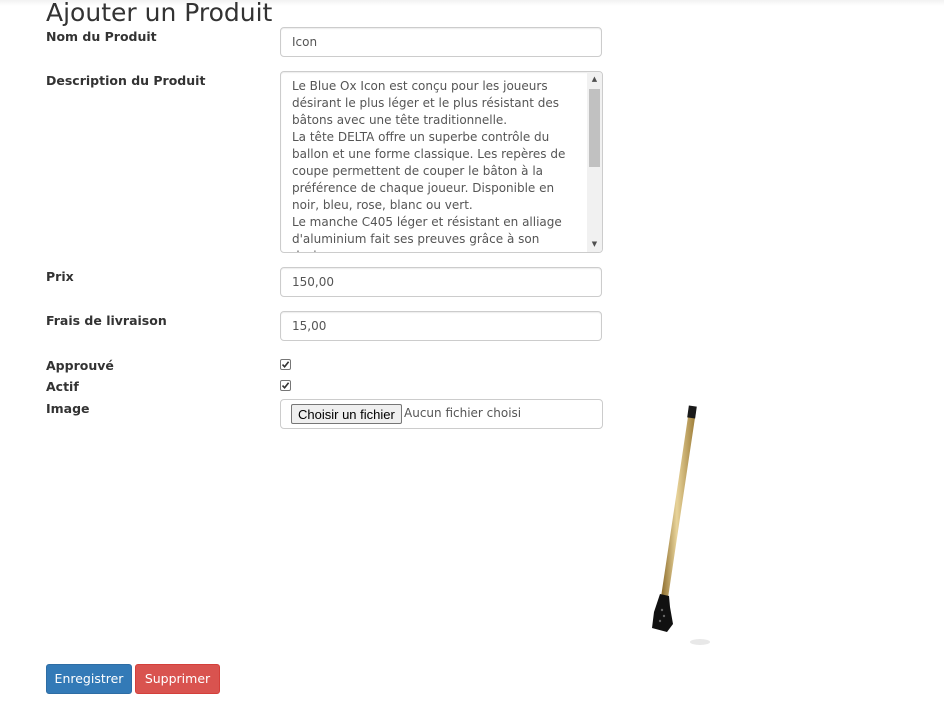  I want to click on file-status-text: Aucun fichier choisi, so click(463, 413).